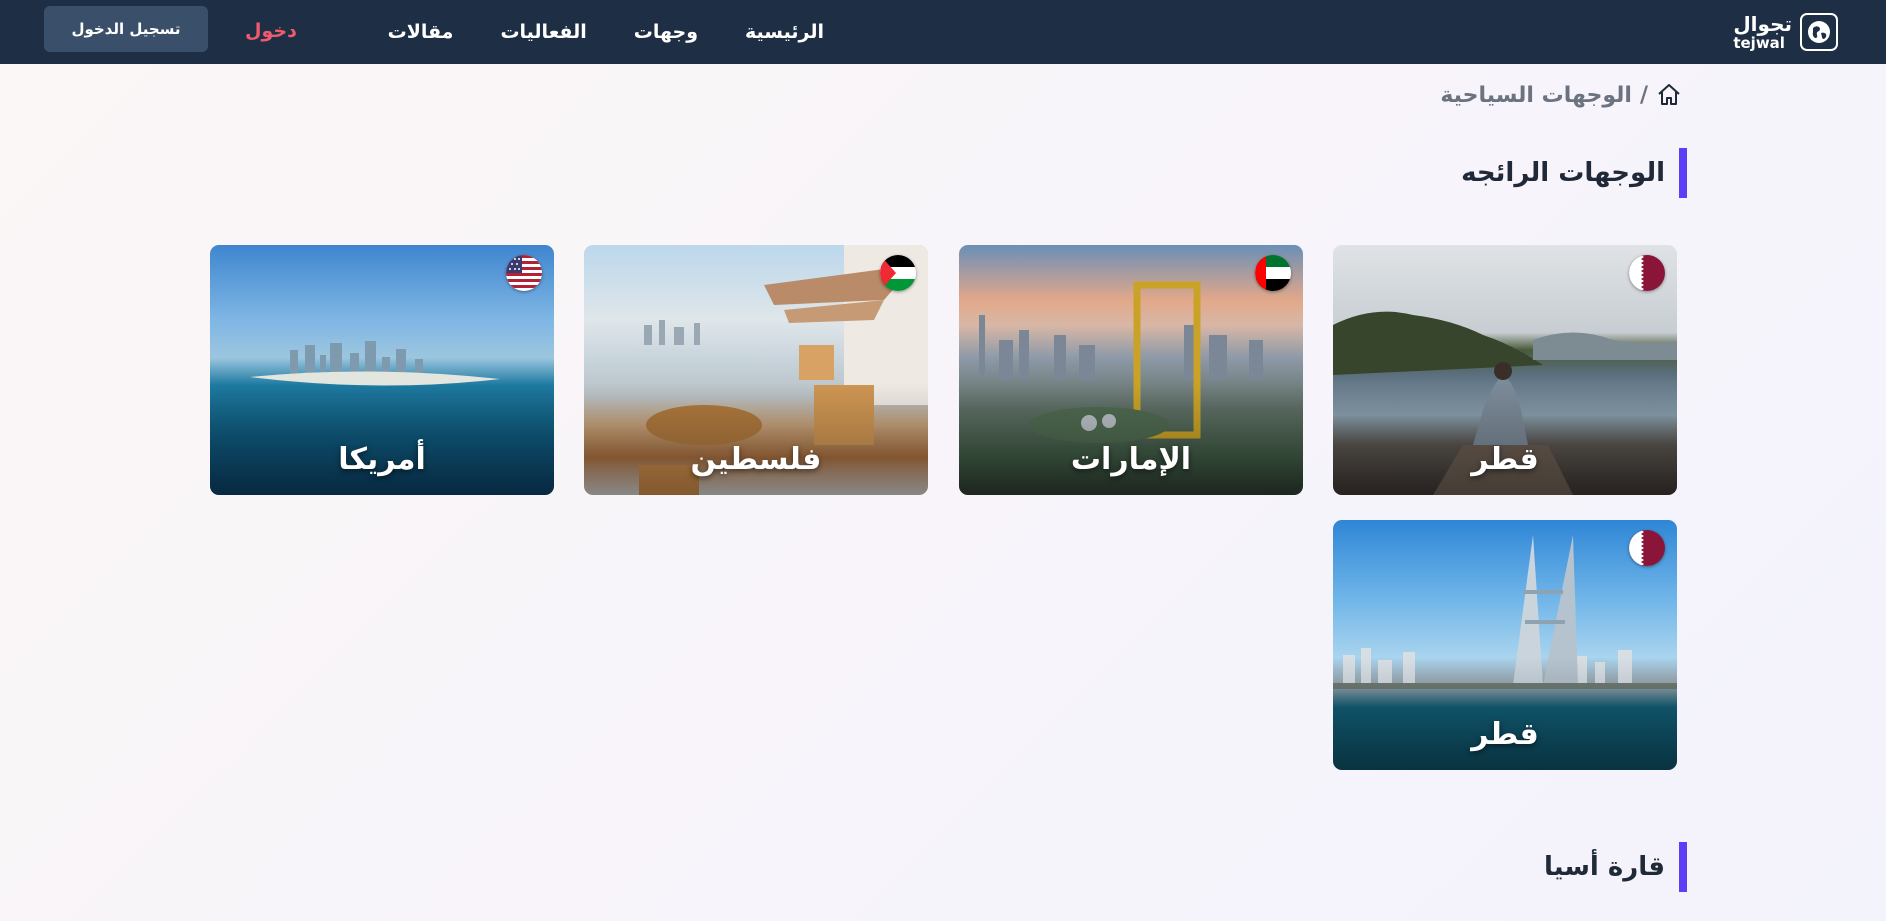 Image resolution: width=1886 pixels, height=921 pixels. Describe the element at coordinates (756, 459) in the screenshot. I see `destination-name: فلسطين` at that location.